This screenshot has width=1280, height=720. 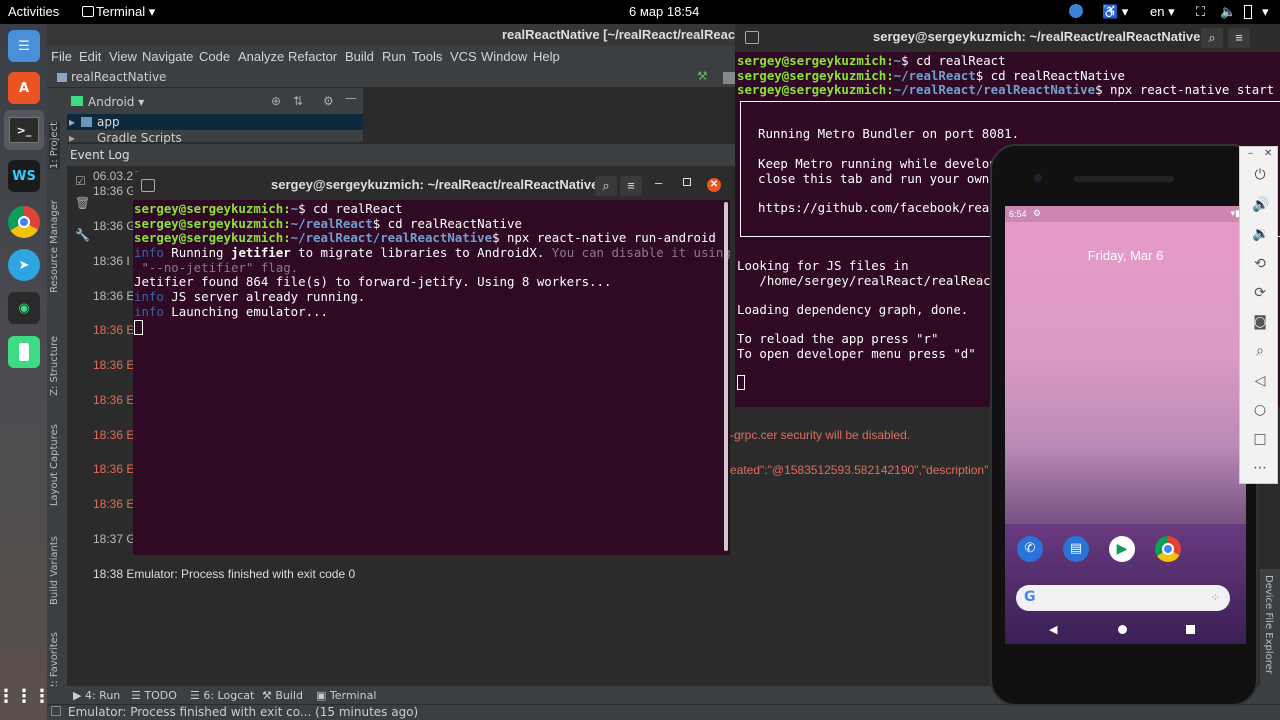 What do you see at coordinates (33, 11) in the screenshot?
I see `activities-button: Activities` at bounding box center [33, 11].